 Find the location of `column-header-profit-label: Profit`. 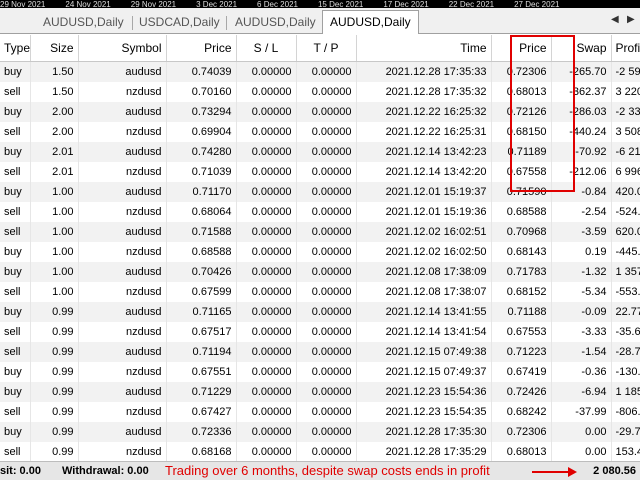

column-header-profit-label: Profit is located at coordinates (627, 48).